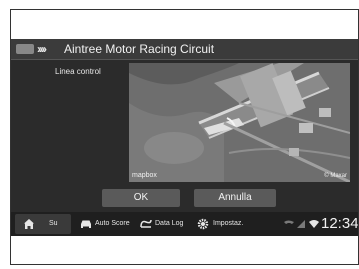 The height and width of the screenshot is (269, 359). What do you see at coordinates (289, 222) in the screenshot?
I see `phone-icon` at bounding box center [289, 222].